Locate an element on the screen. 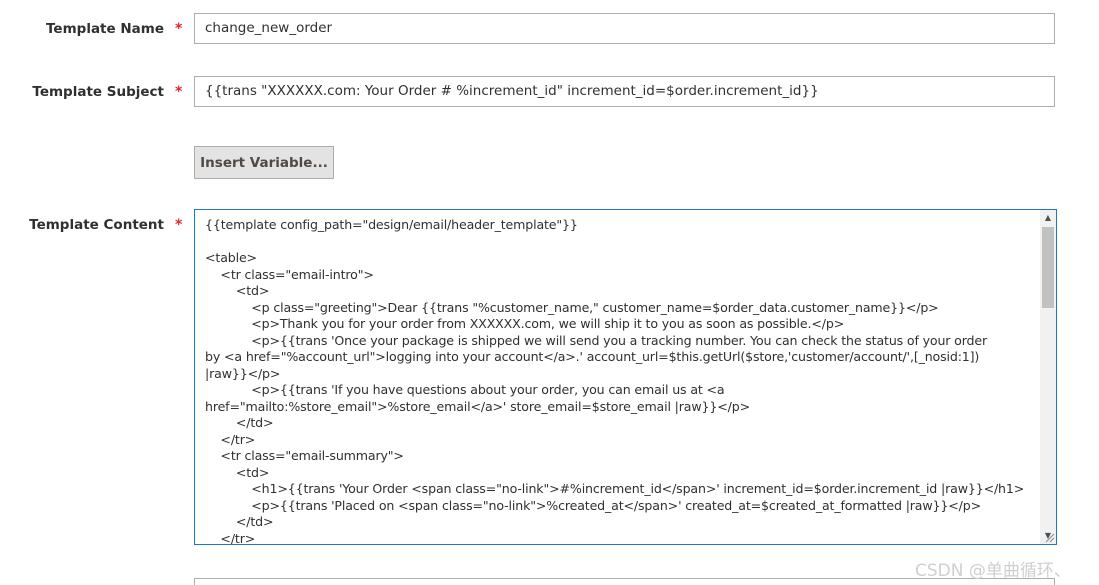  template-subject-label: Template Subject is located at coordinates (98, 92).